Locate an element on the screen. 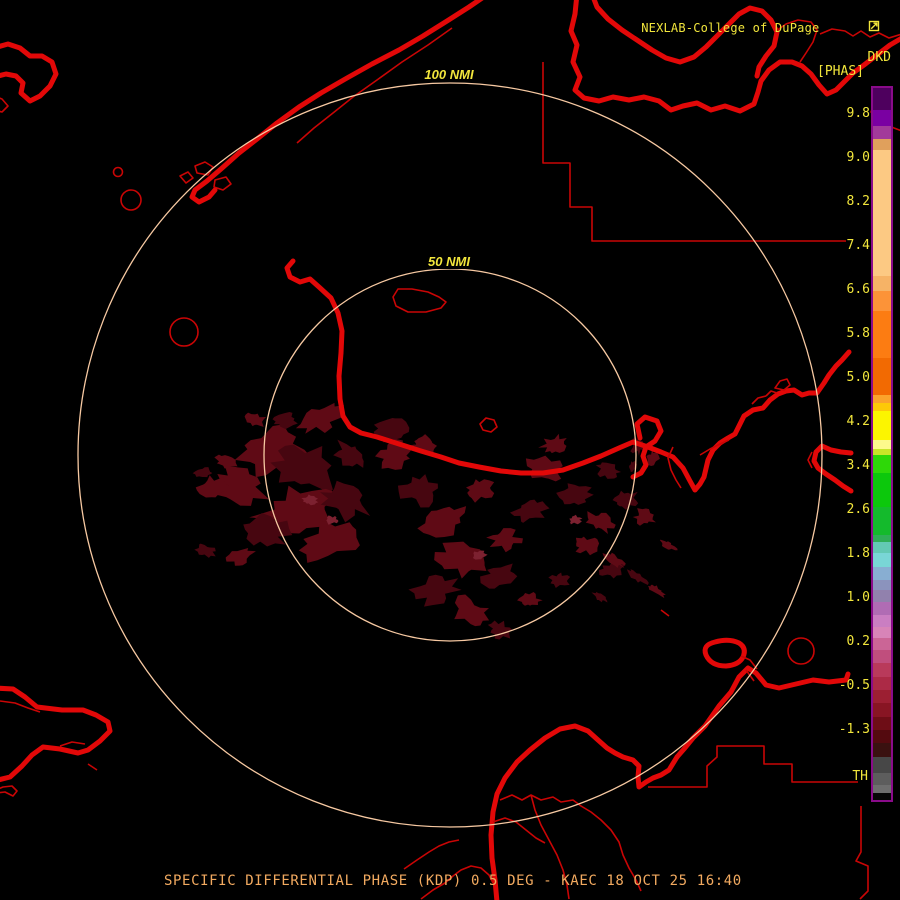 This screenshot has height=900, width=900. threshold-label: TH is located at coordinates (860, 776).